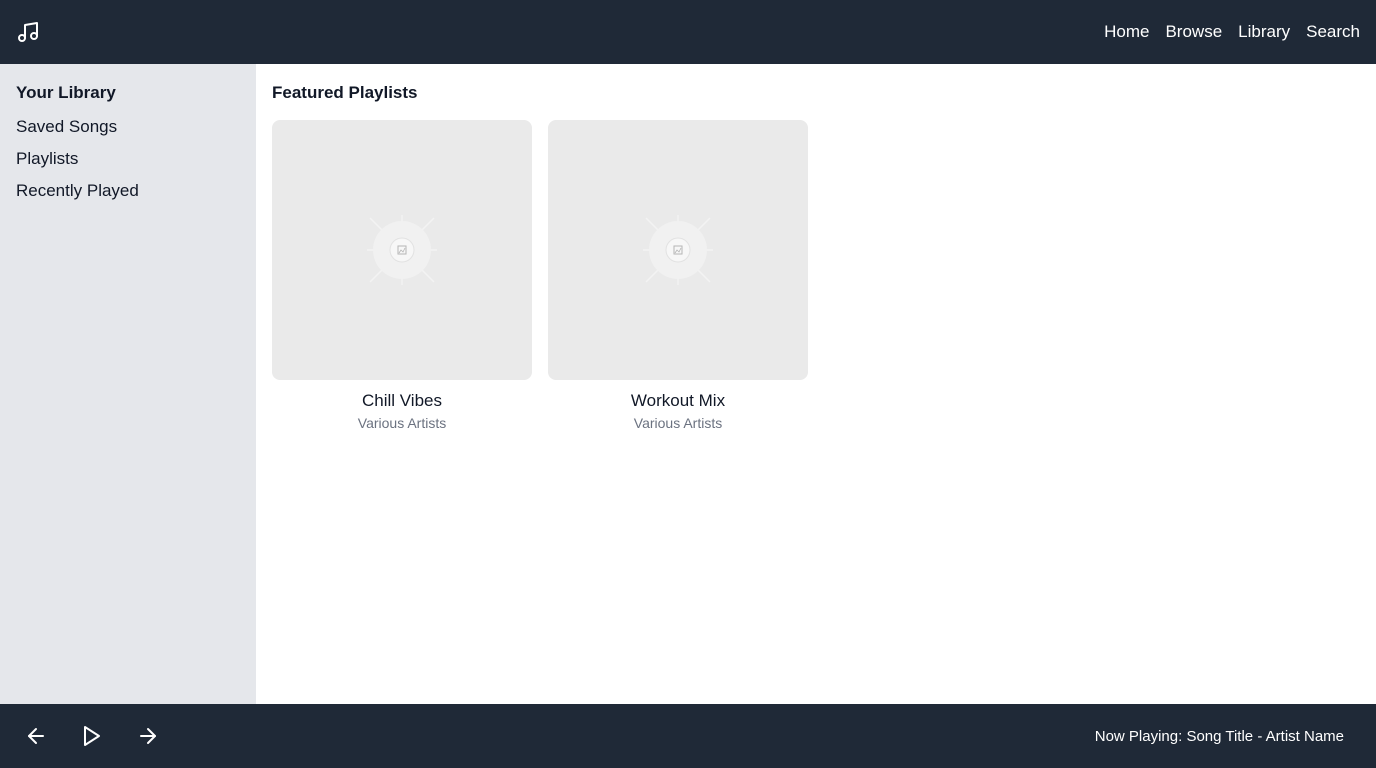 This screenshot has height=768, width=1376. Describe the element at coordinates (678, 400) in the screenshot. I see `playlist-title: Workout Mix` at that location.